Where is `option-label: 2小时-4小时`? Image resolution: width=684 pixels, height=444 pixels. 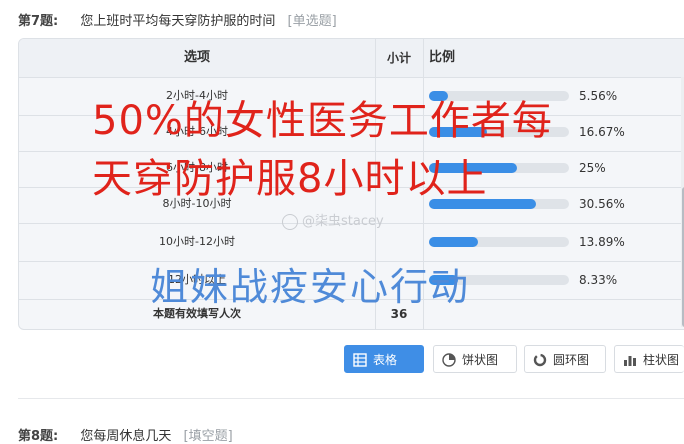 option-label: 2小时-4小时 is located at coordinates (197, 95).